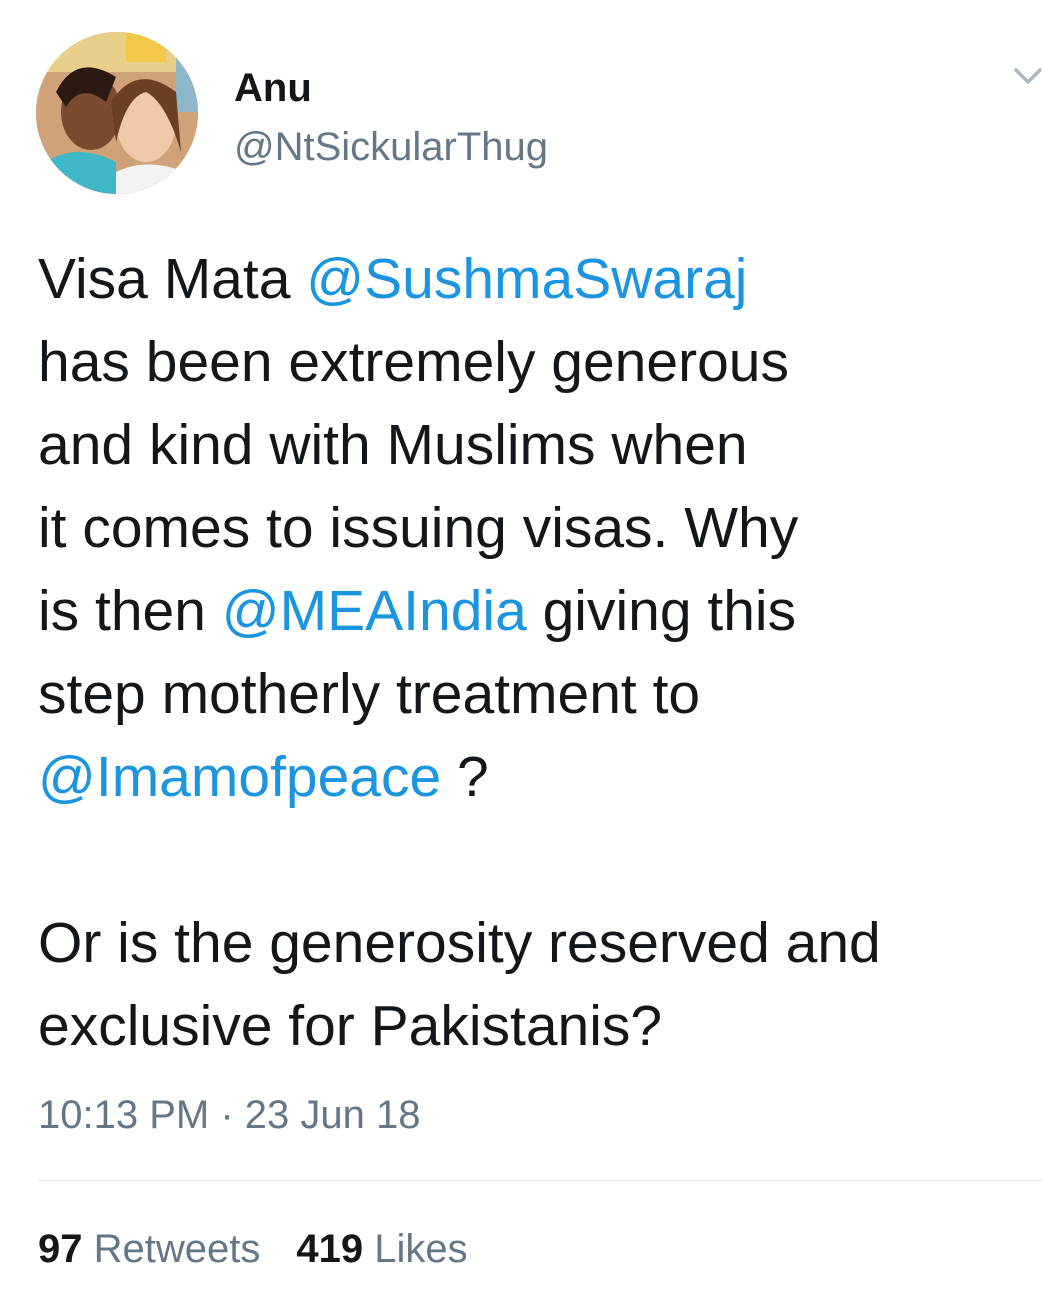  I want to click on chevron-down-icon, so click(1028, 76).